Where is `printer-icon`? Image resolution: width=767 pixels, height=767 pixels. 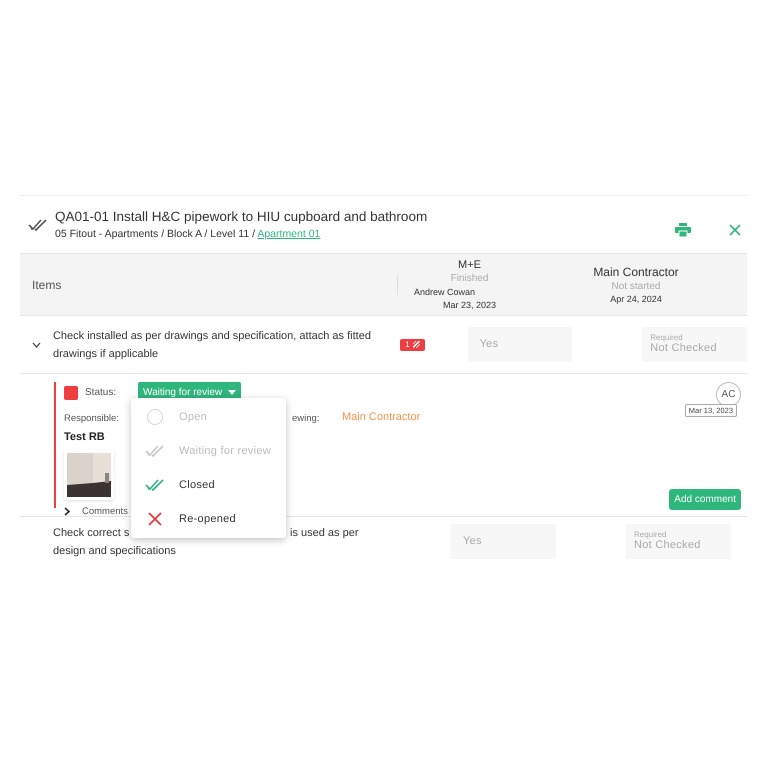 printer-icon is located at coordinates (683, 229).